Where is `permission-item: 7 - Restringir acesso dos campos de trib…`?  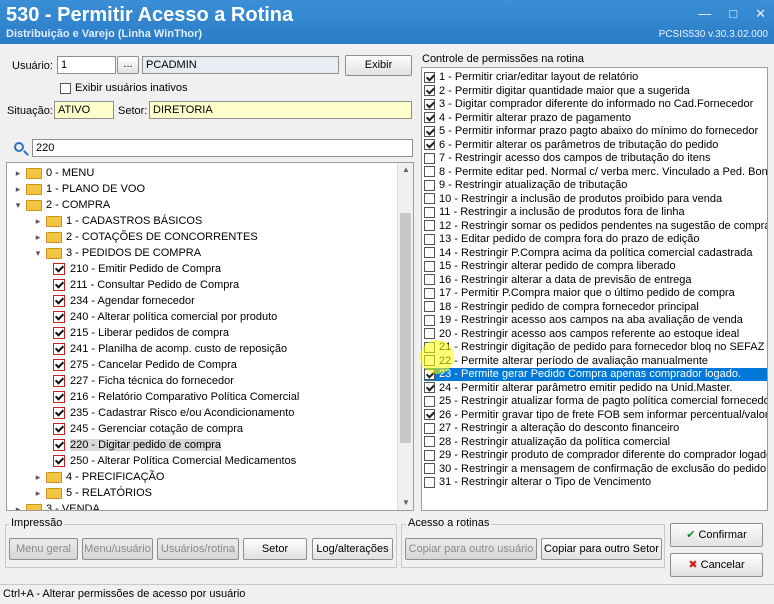
permission-item: 7 - Restringir acesso dos campos de trib… is located at coordinates (595, 158).